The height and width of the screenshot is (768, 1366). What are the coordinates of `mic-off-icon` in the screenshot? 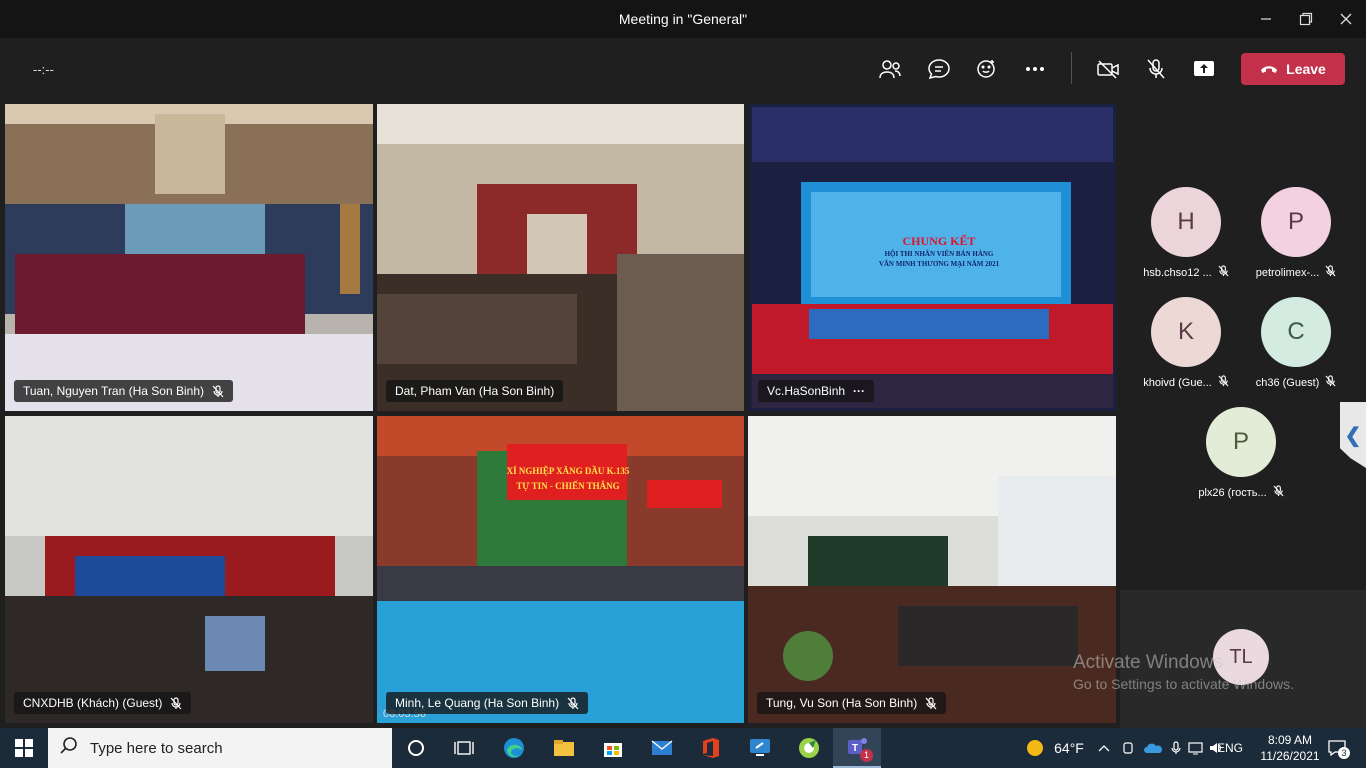 It's located at (1156, 69).